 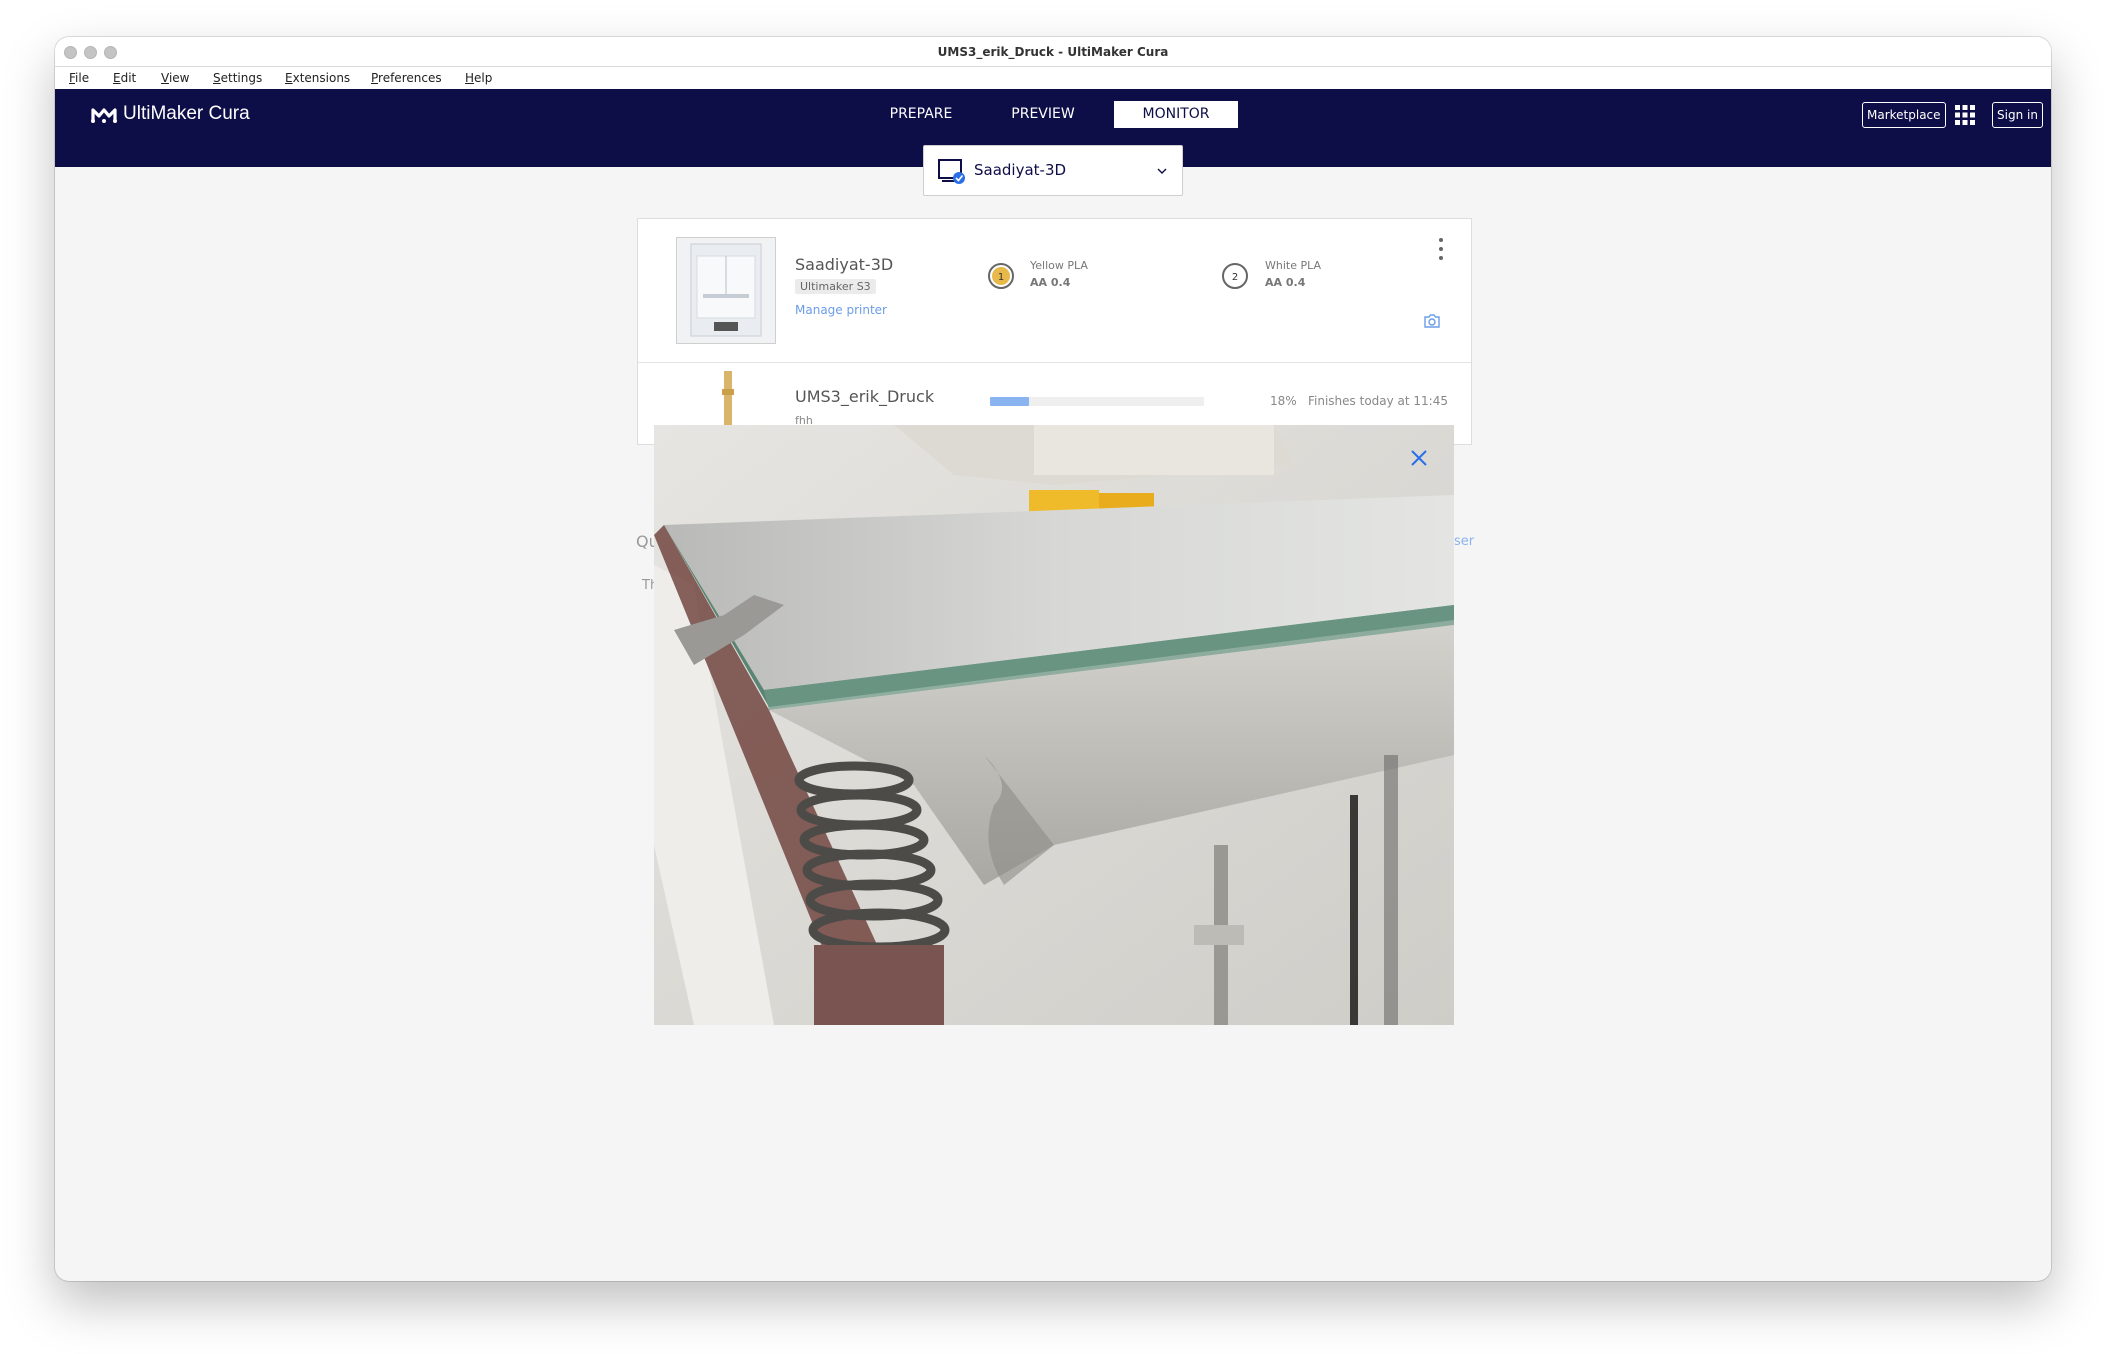 I want to click on tab-monitor: MONITOR, so click(x=1176, y=114).